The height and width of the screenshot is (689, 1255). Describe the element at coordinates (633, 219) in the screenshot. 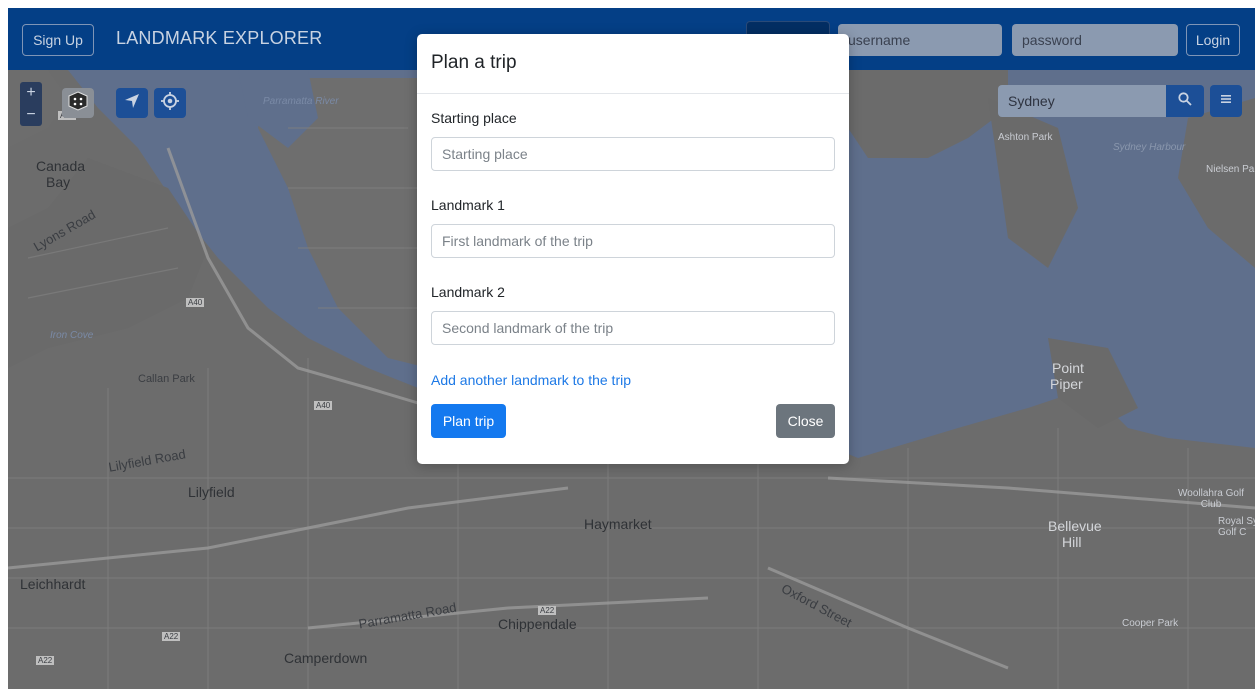

I see `modal-body: Starting place Landmark 1 Landmark 2` at that location.